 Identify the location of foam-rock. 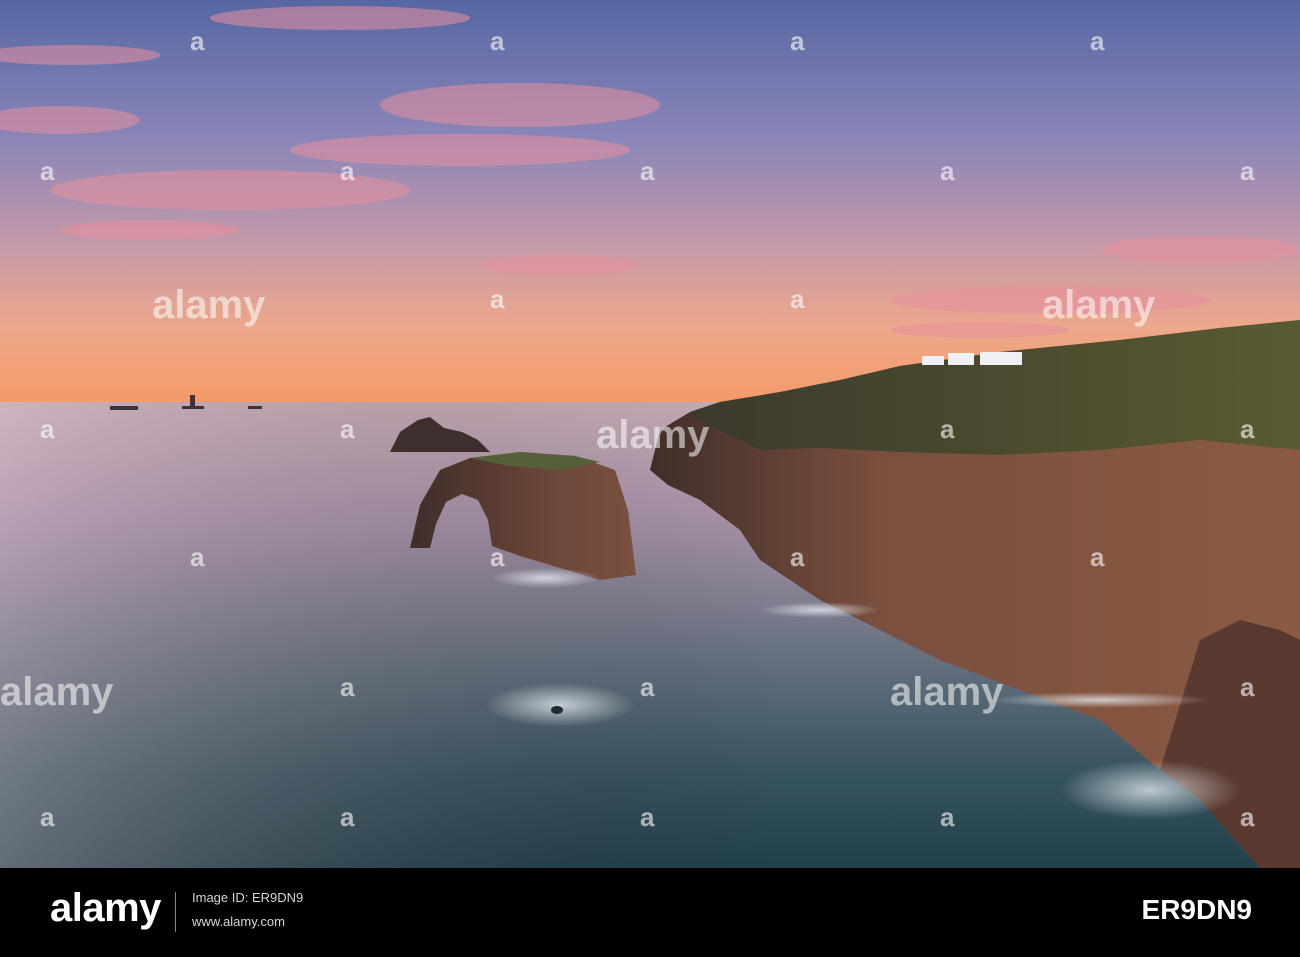
(557, 710).